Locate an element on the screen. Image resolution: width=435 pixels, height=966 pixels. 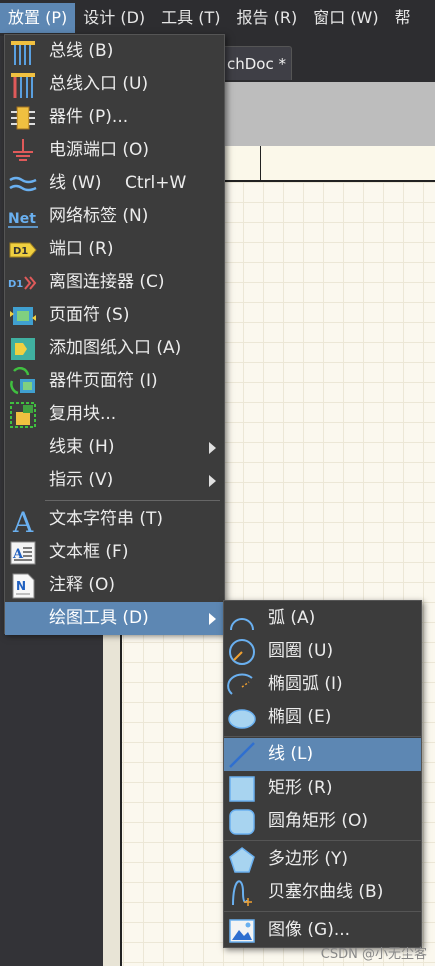
menu-item-directives: 指示 (V) is located at coordinates (114, 480).